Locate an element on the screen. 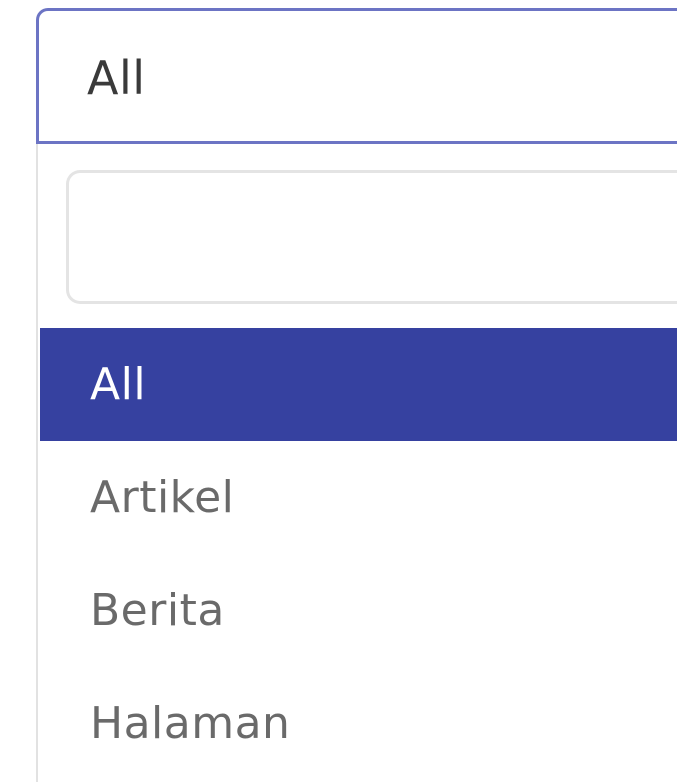 The height and width of the screenshot is (782, 677). option-label: All is located at coordinates (118, 384).